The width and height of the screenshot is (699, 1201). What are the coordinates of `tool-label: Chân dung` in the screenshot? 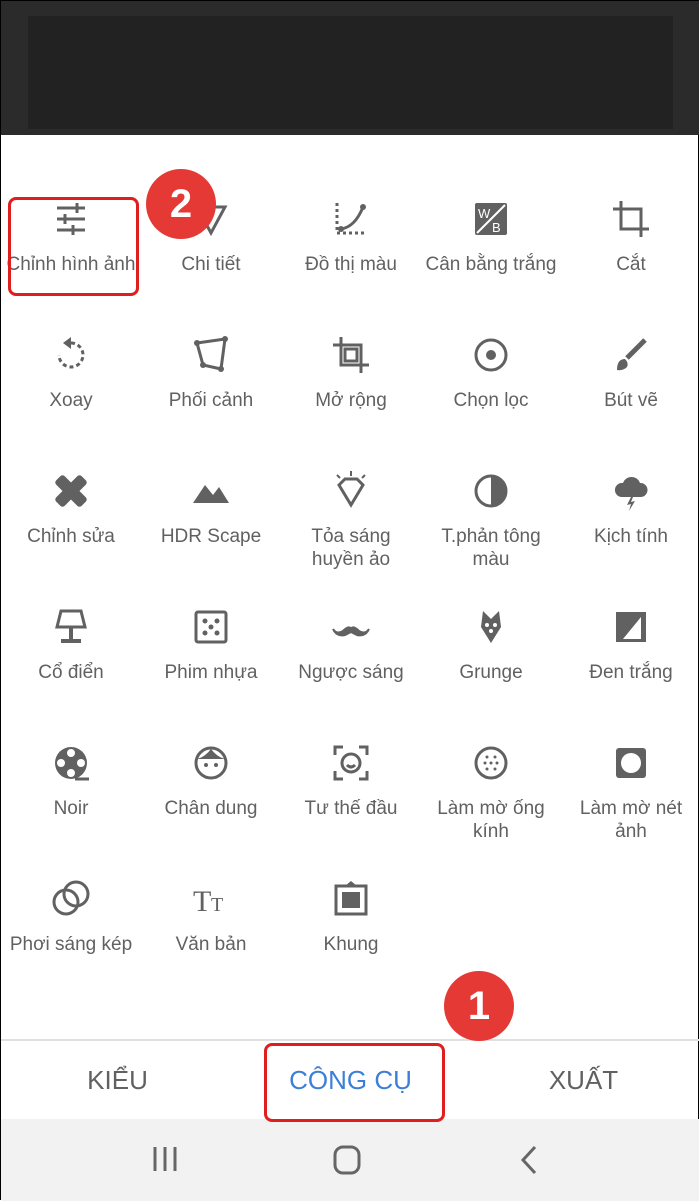 It's located at (211, 808).